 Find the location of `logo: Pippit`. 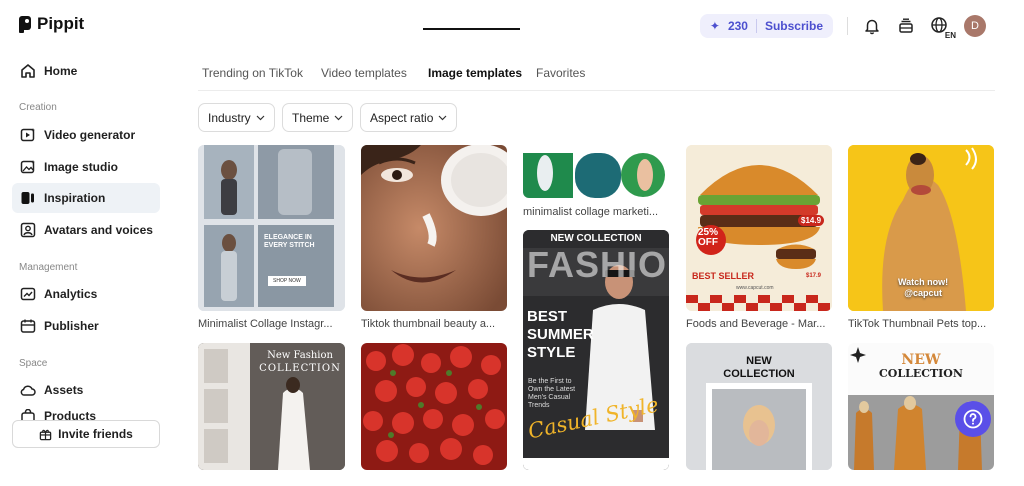

logo: Pippit is located at coordinates (51, 24).